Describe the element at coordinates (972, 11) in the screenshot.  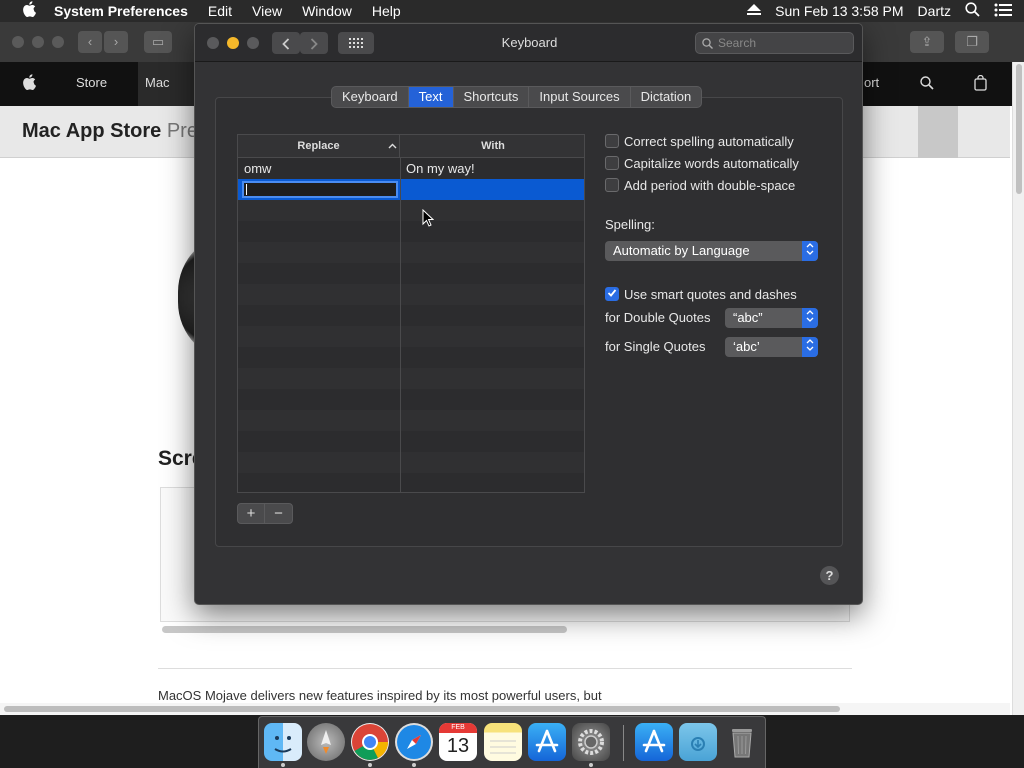
I see `spotlight-search-icon` at that location.